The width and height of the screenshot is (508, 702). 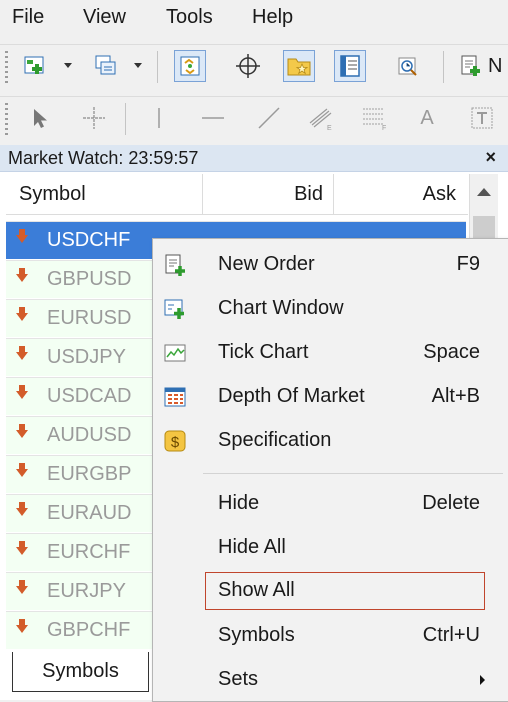 I want to click on market-watch-button, so click(x=190, y=66).